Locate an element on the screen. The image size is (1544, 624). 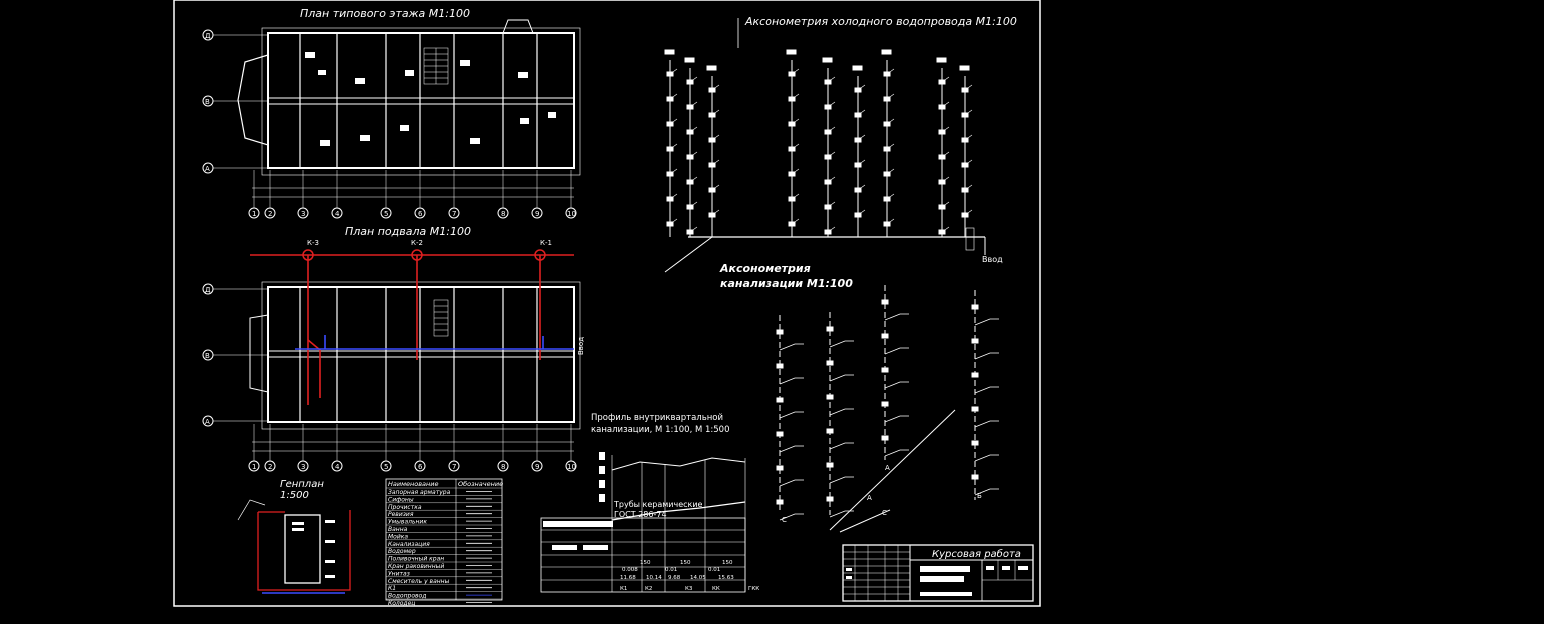
axis-marker: 2 is located at coordinates (270, 448).